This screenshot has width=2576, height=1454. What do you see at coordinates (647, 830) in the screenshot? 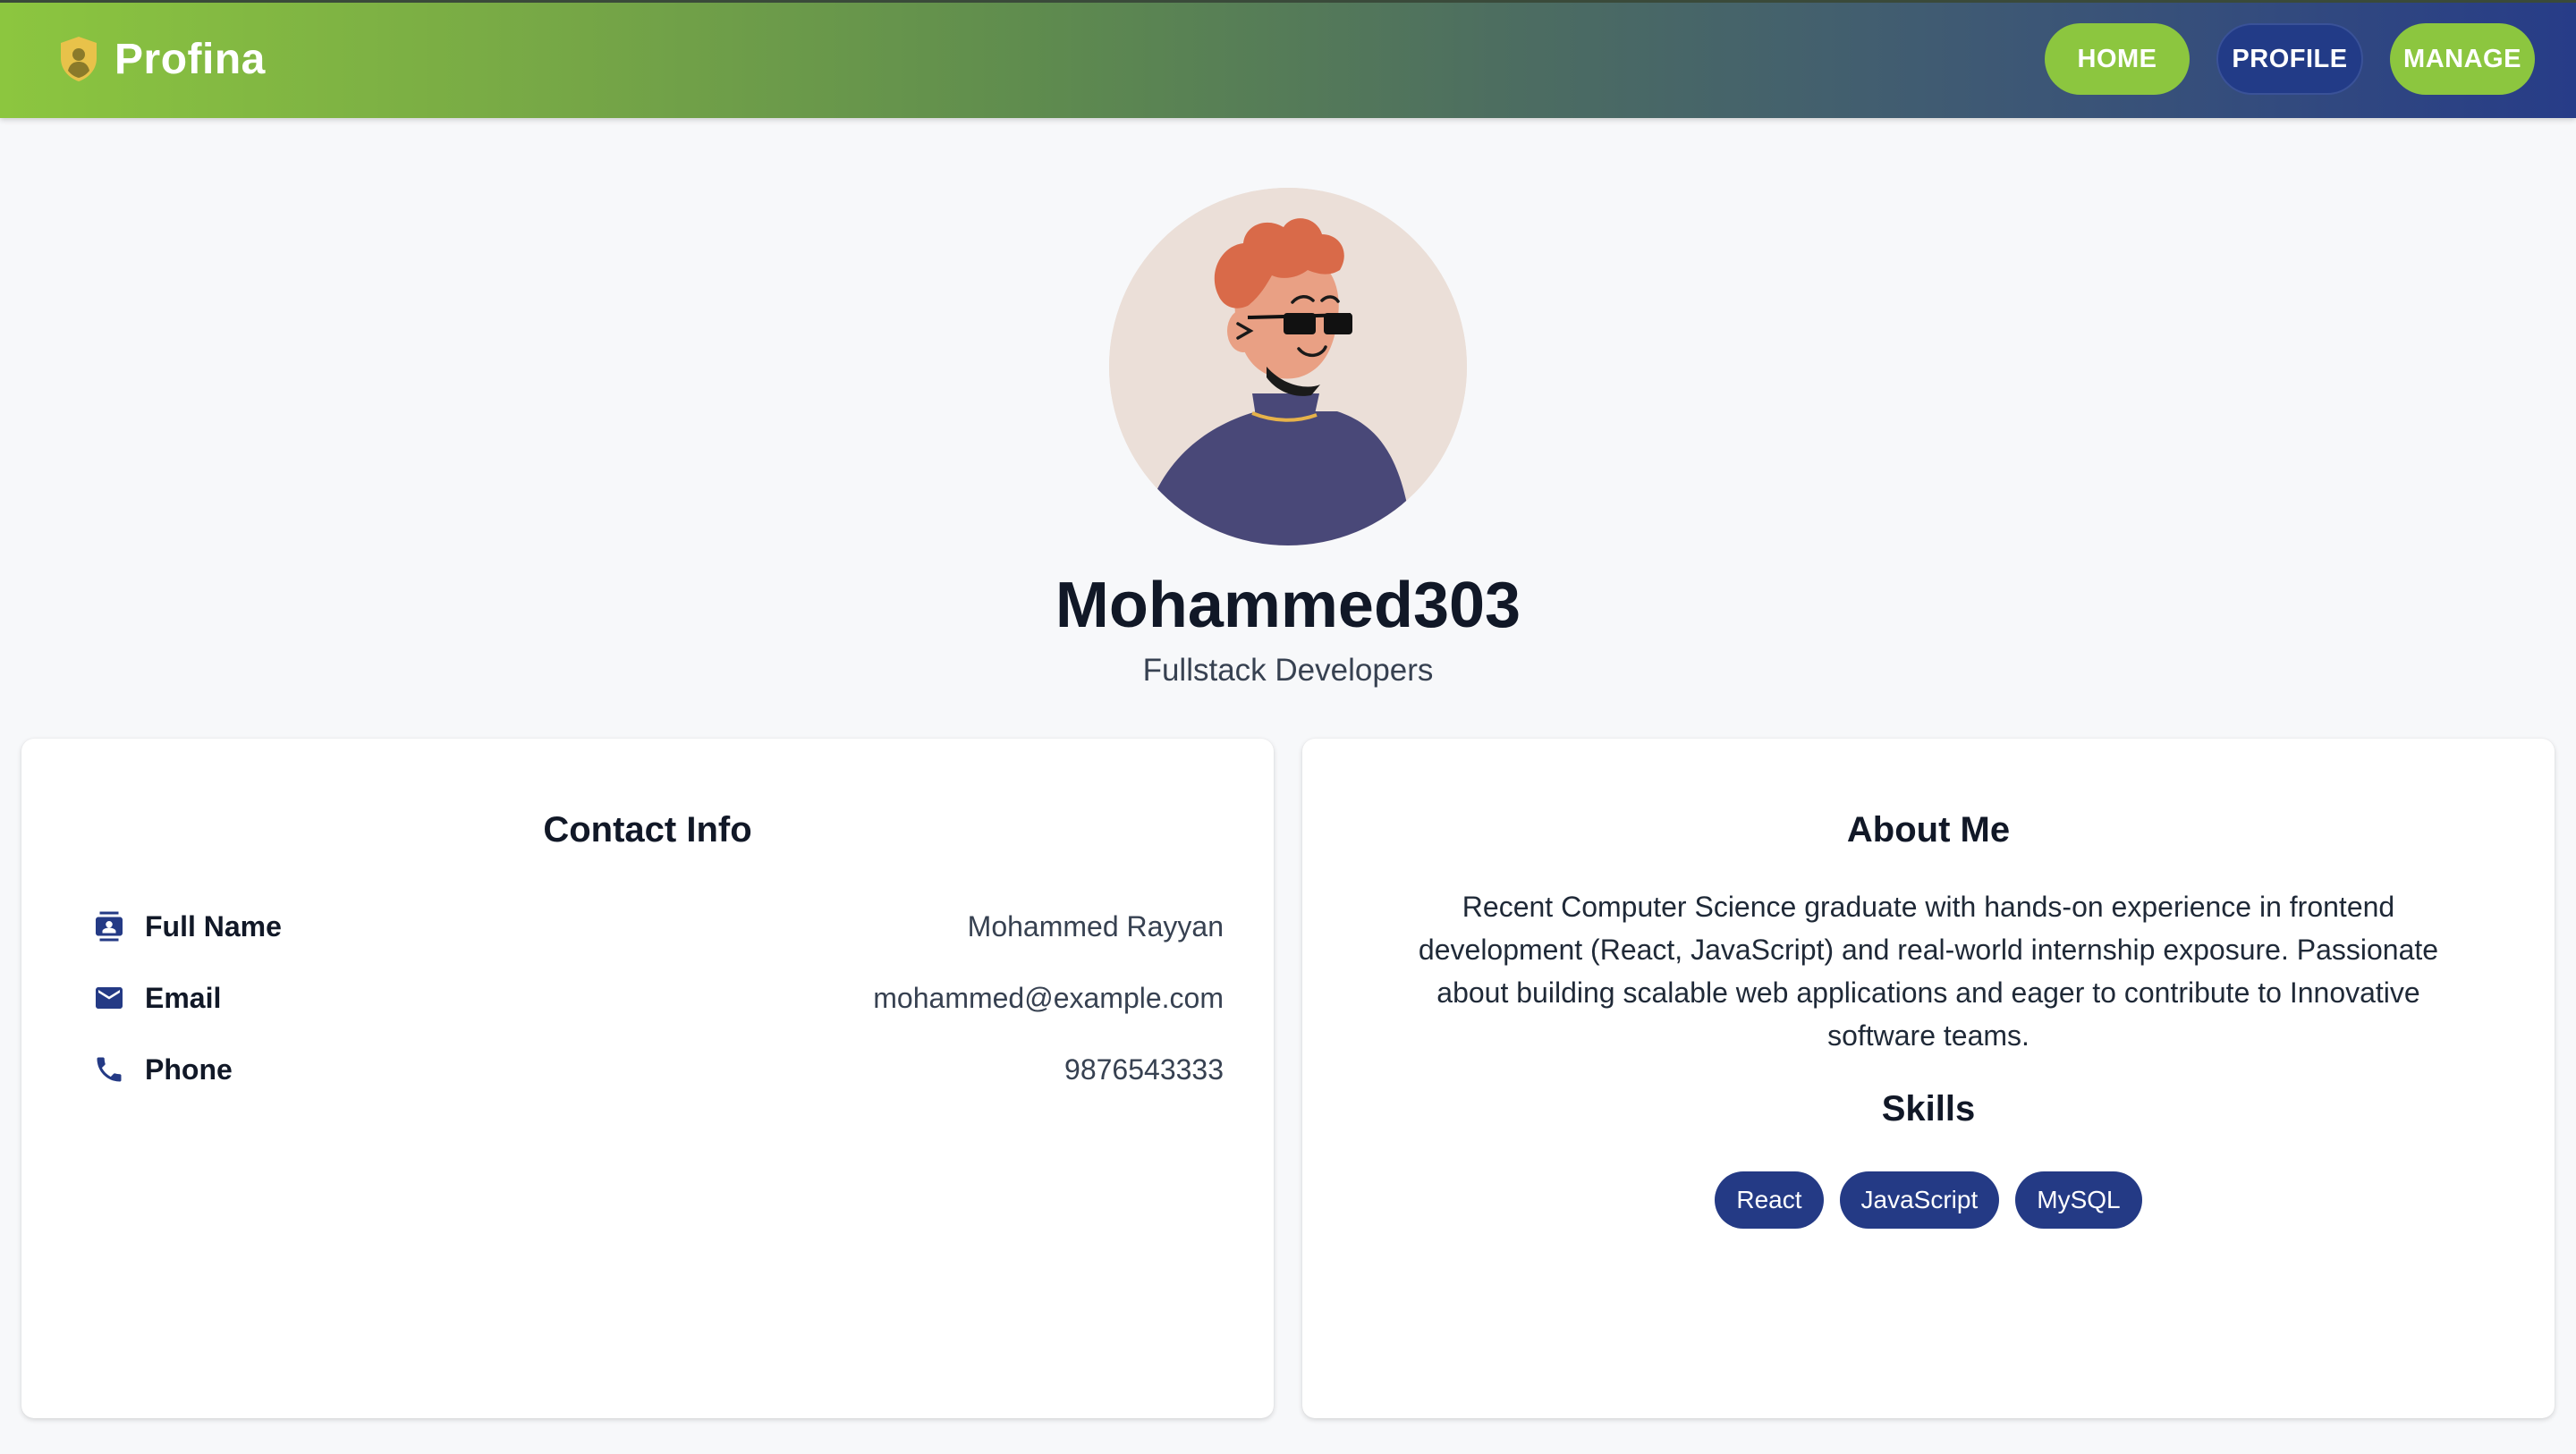
I see `contact-info-title: Contact Info` at bounding box center [647, 830].